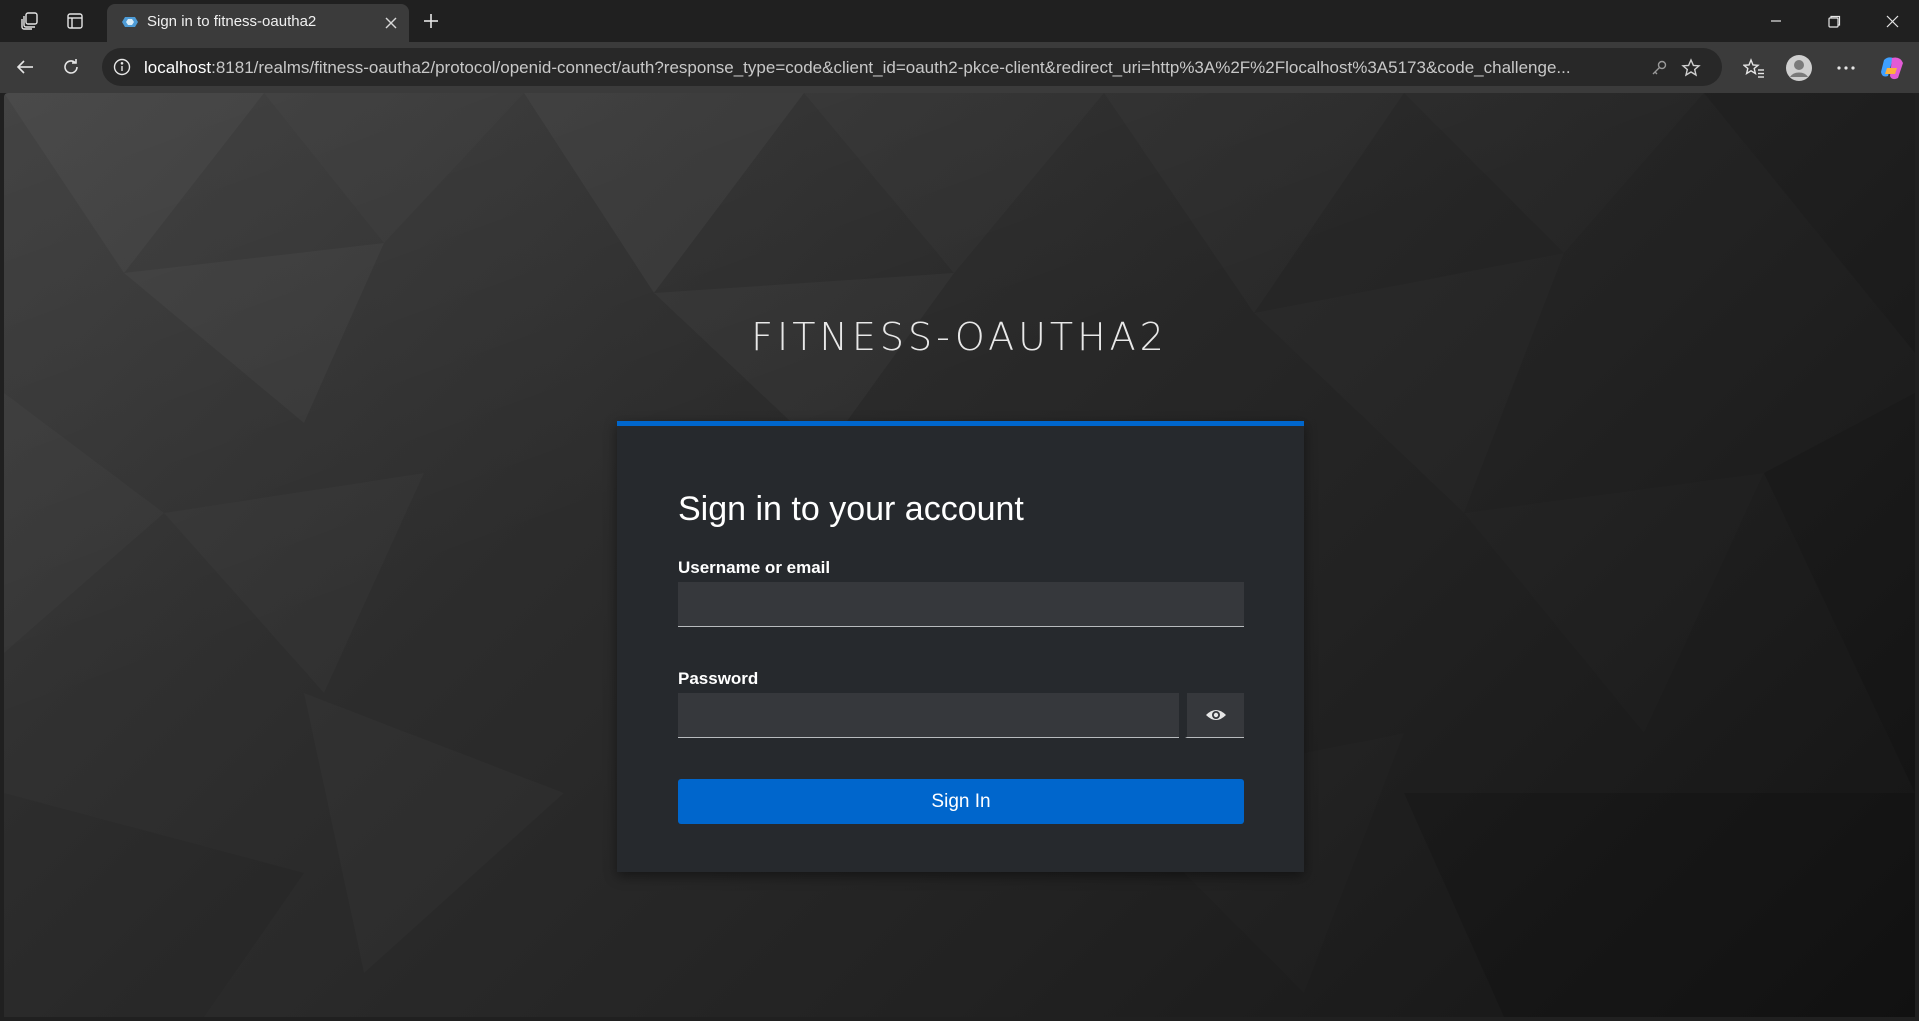 Image resolution: width=1919 pixels, height=1021 pixels. What do you see at coordinates (30, 21) in the screenshot?
I see `workspaces-icon` at bounding box center [30, 21].